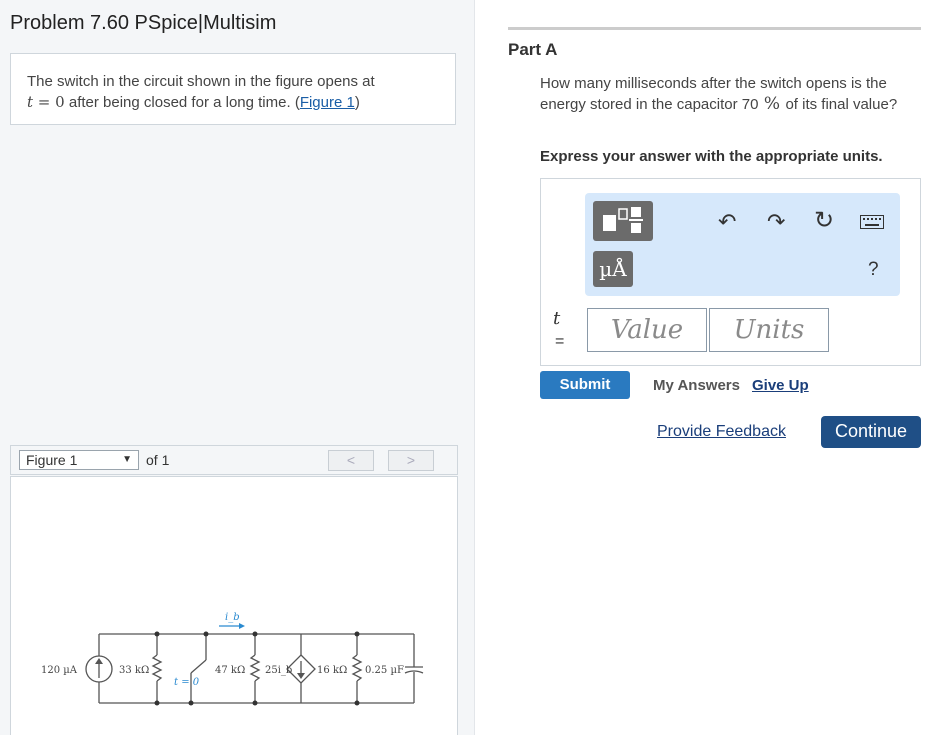 The height and width of the screenshot is (736, 936). What do you see at coordinates (557, 318) in the screenshot?
I see `answer-variable: t` at bounding box center [557, 318].